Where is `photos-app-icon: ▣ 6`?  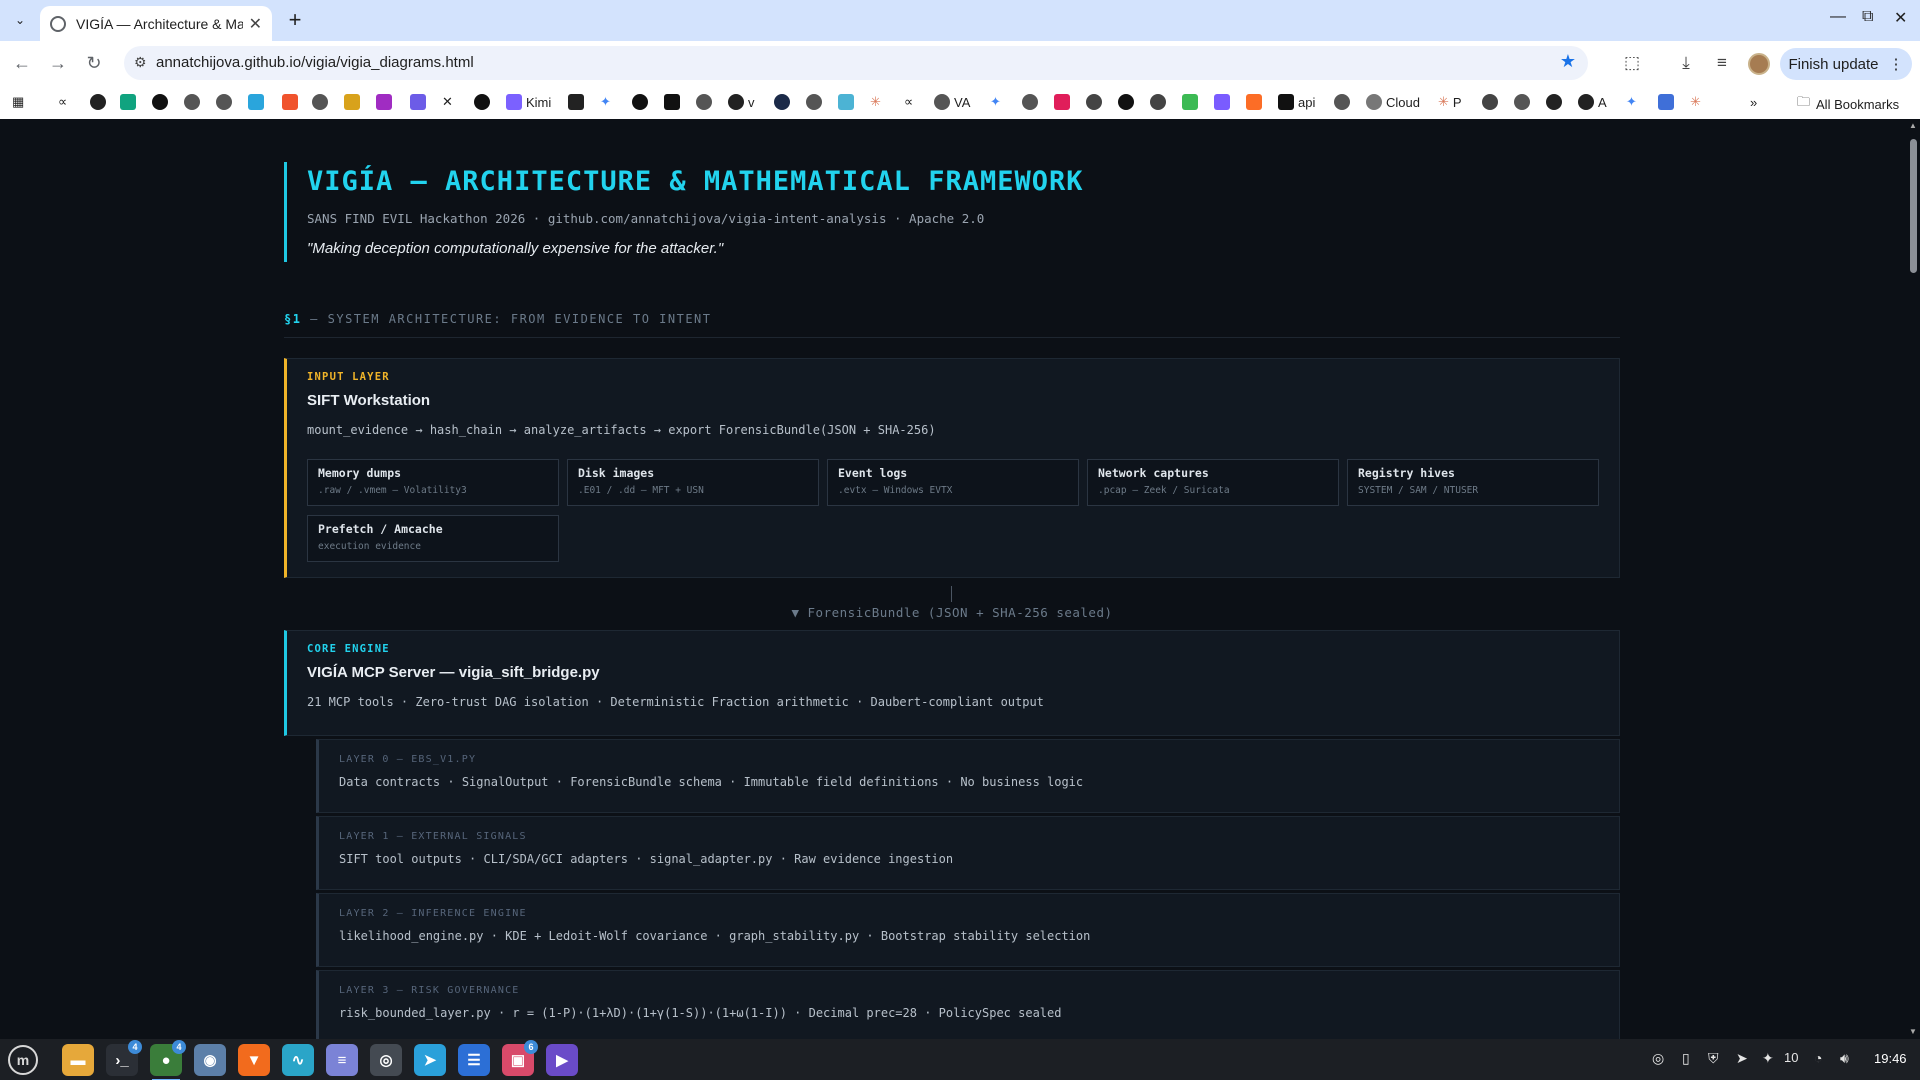 photos-app-icon: ▣ 6 is located at coordinates (520, 1058).